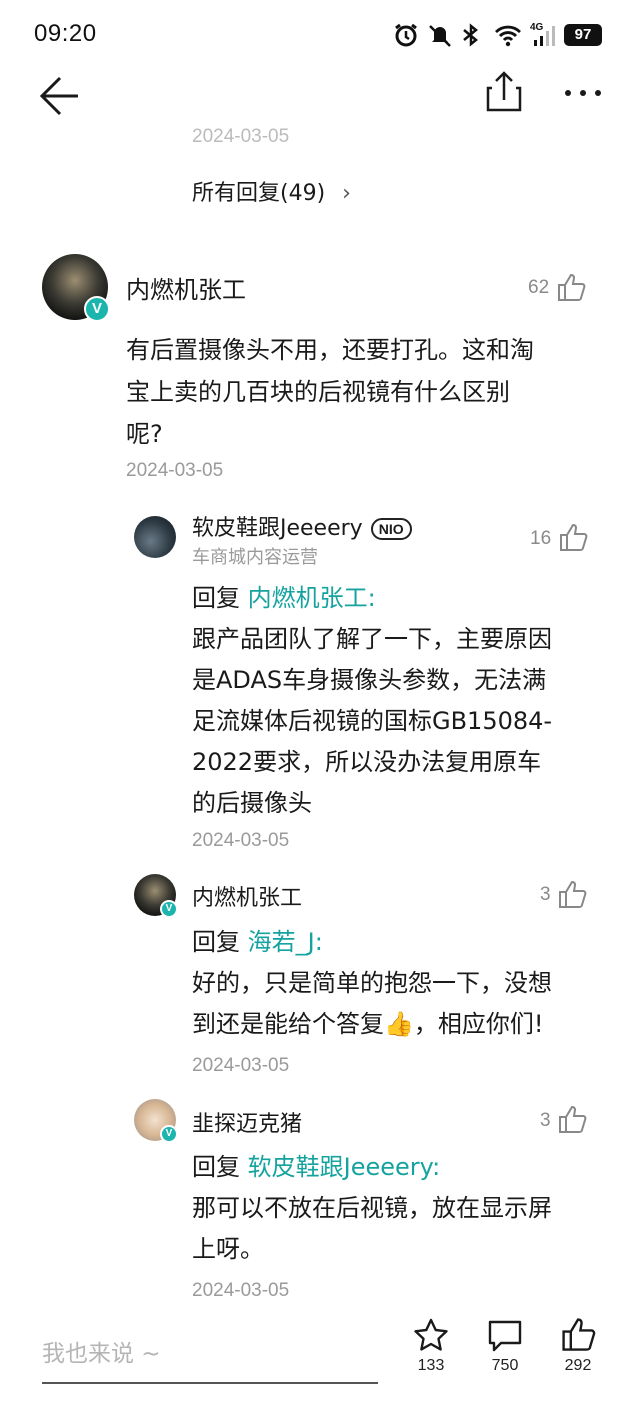  I want to click on more-icon, so click(583, 93).